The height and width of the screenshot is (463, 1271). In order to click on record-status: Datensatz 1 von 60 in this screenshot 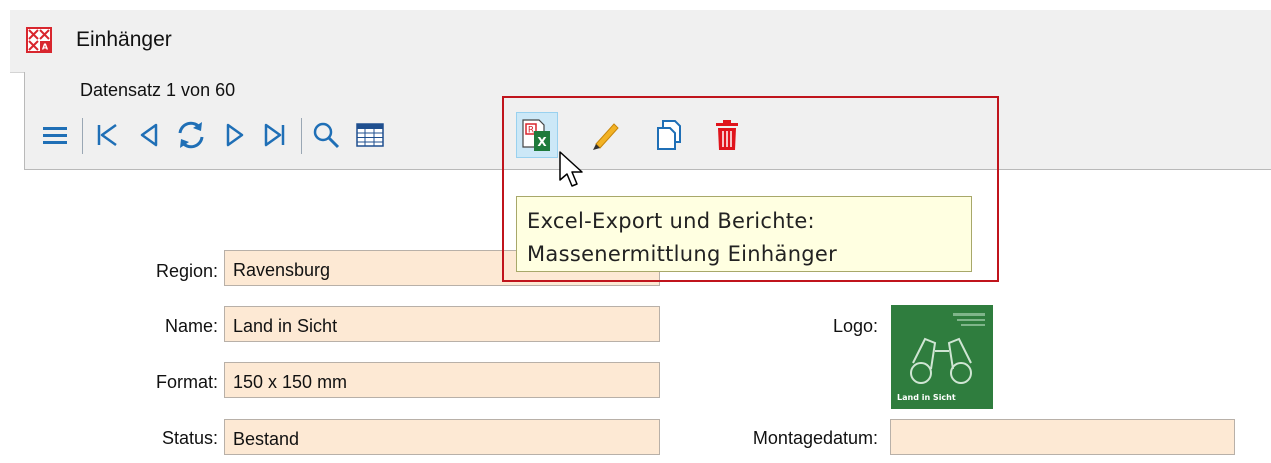, I will do `click(158, 90)`.